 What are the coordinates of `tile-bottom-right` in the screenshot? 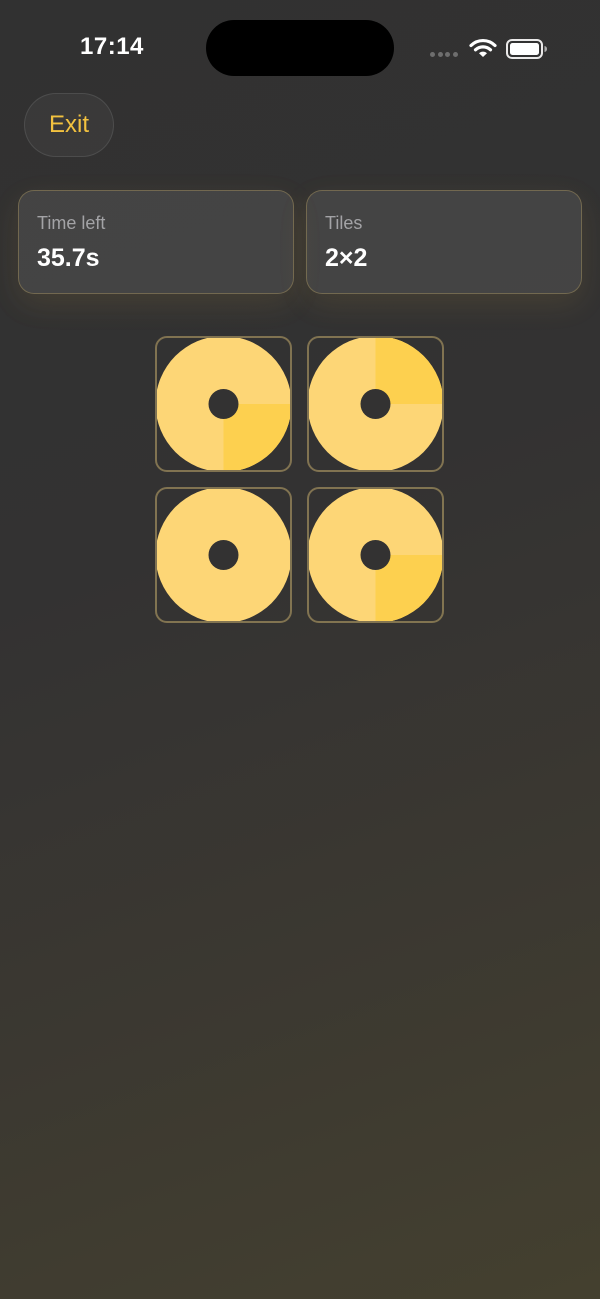 It's located at (375, 555).